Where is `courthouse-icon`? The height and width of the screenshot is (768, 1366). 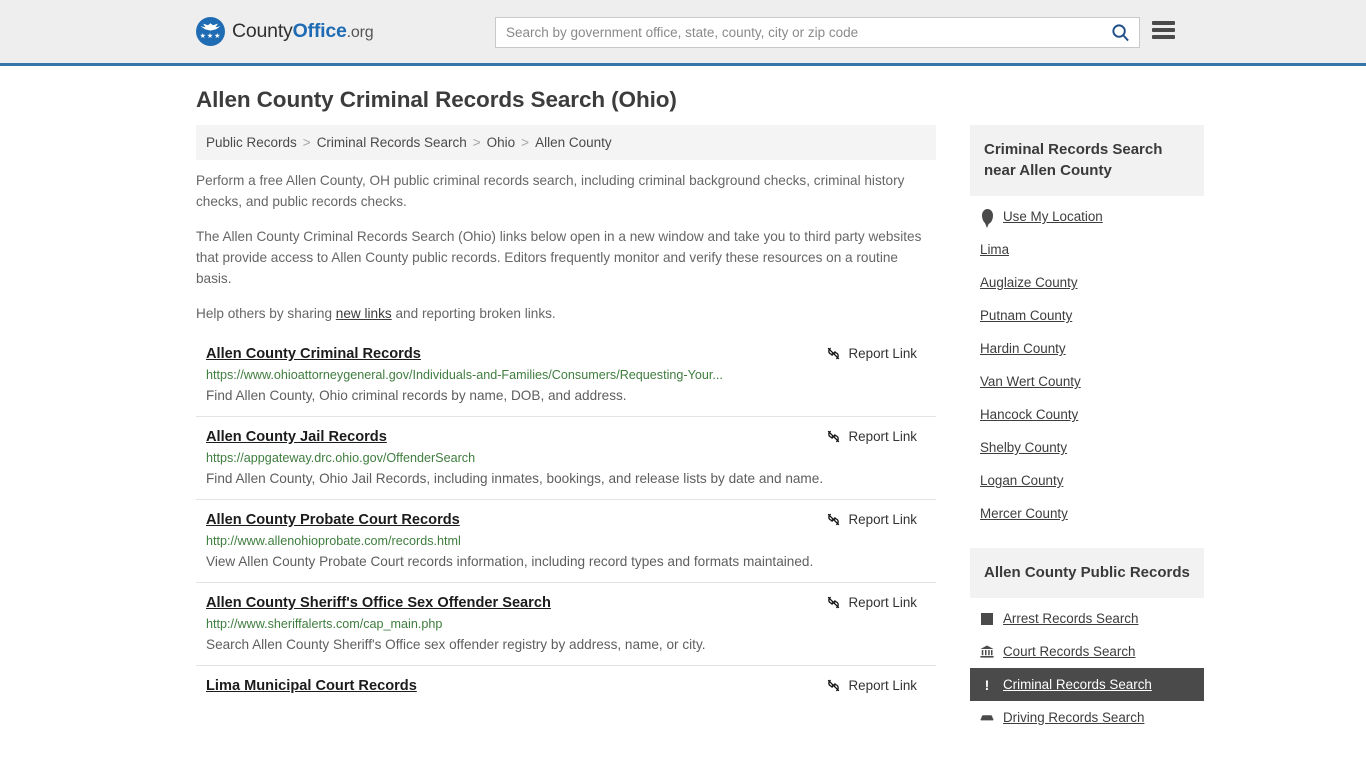
courthouse-icon is located at coordinates (987, 651).